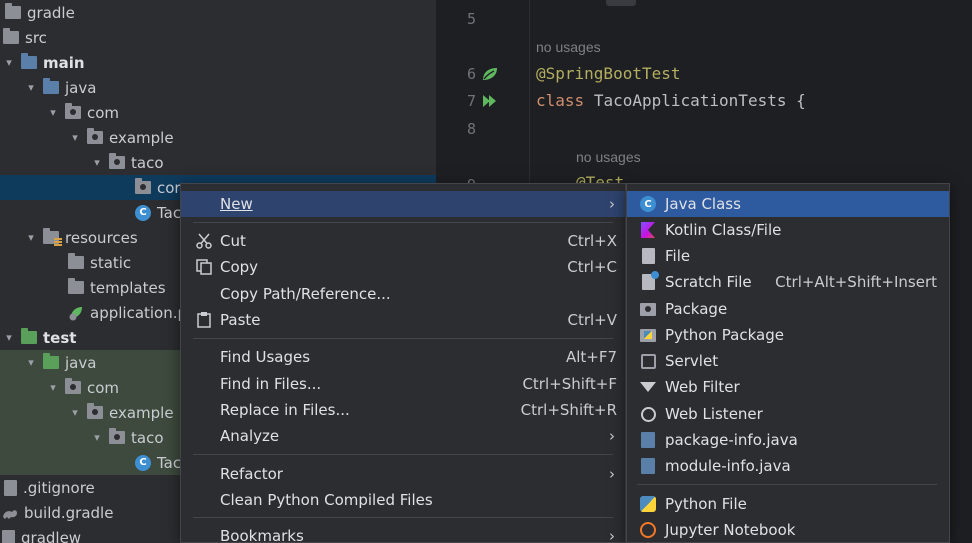  I want to click on submenu-item-servlet: Servlet, so click(788, 361).